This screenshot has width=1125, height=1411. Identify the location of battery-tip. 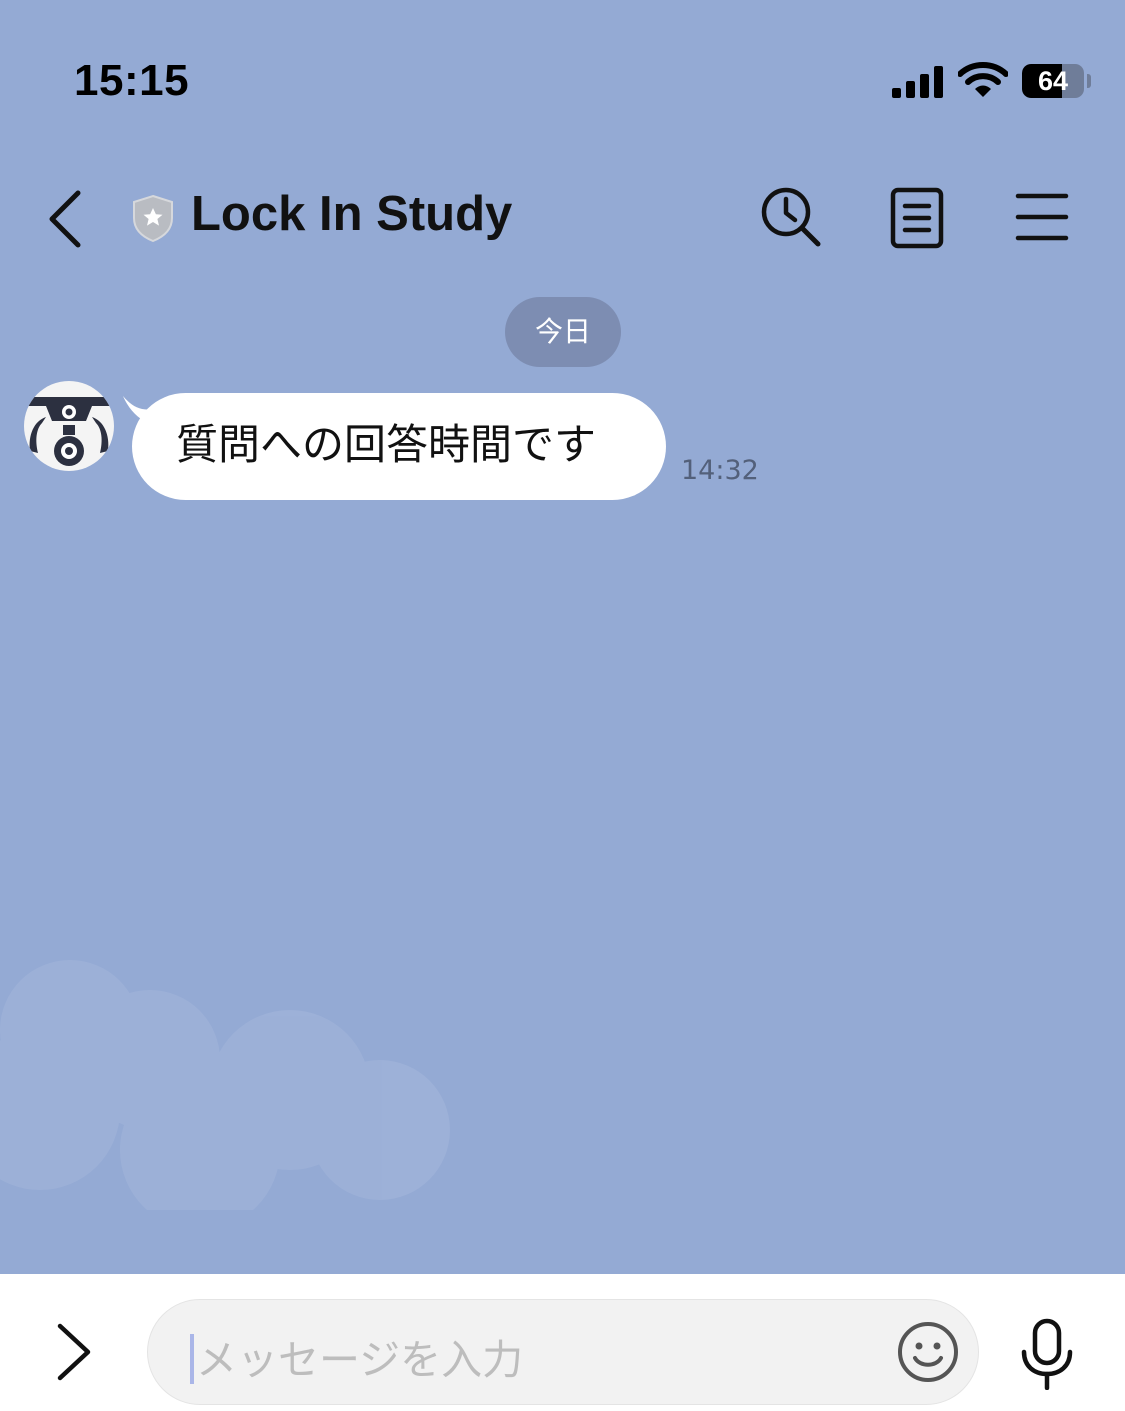
(1089, 81).